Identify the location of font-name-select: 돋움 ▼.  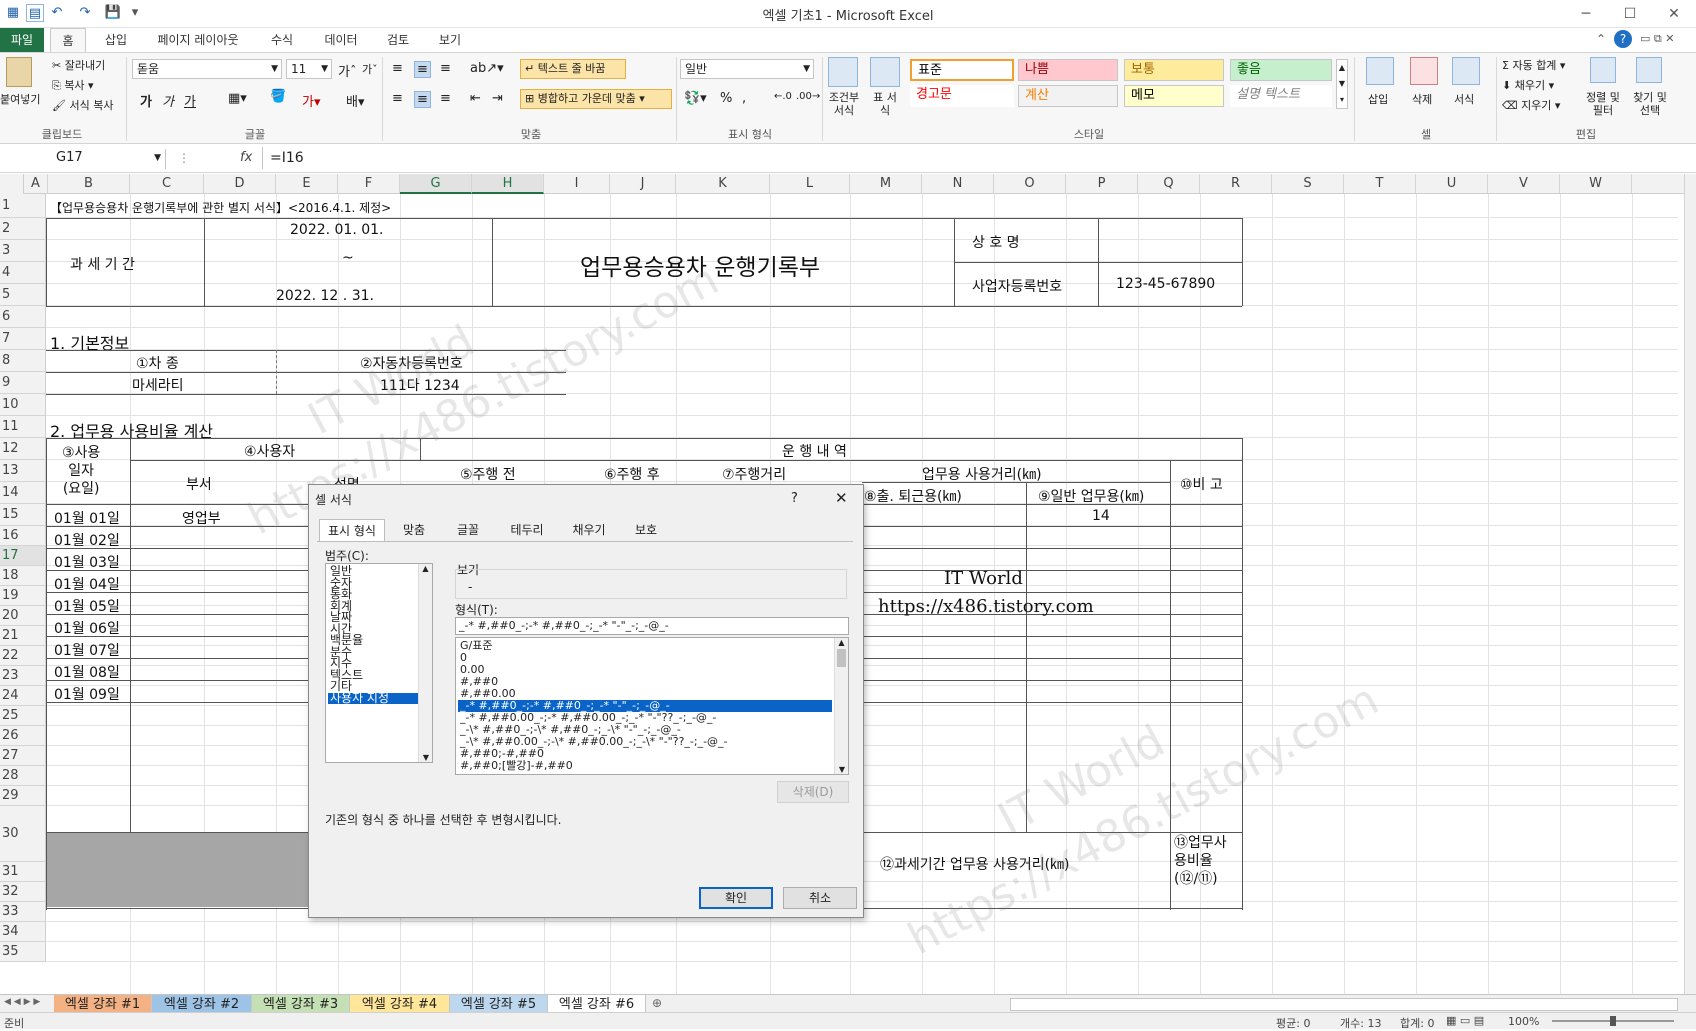
(207, 69).